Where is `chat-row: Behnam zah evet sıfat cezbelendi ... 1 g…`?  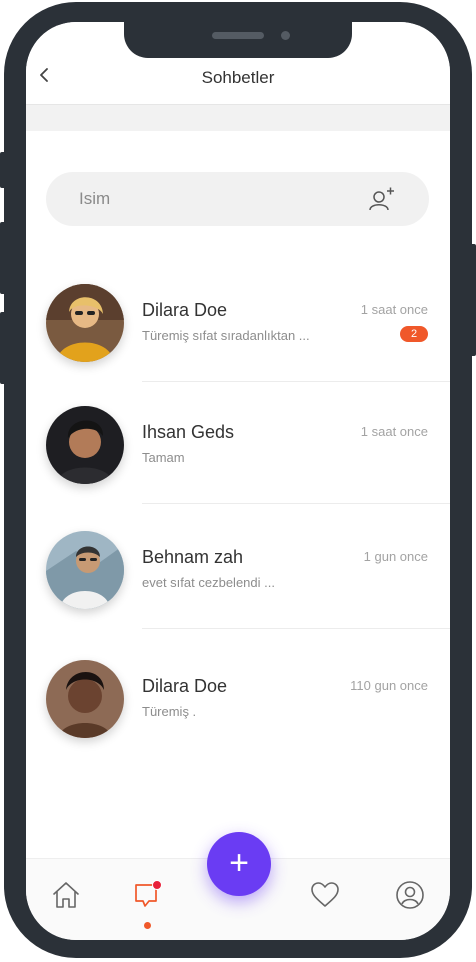 chat-row: Behnam zah evet sıfat cezbelendi ... 1 g… is located at coordinates (238, 586).